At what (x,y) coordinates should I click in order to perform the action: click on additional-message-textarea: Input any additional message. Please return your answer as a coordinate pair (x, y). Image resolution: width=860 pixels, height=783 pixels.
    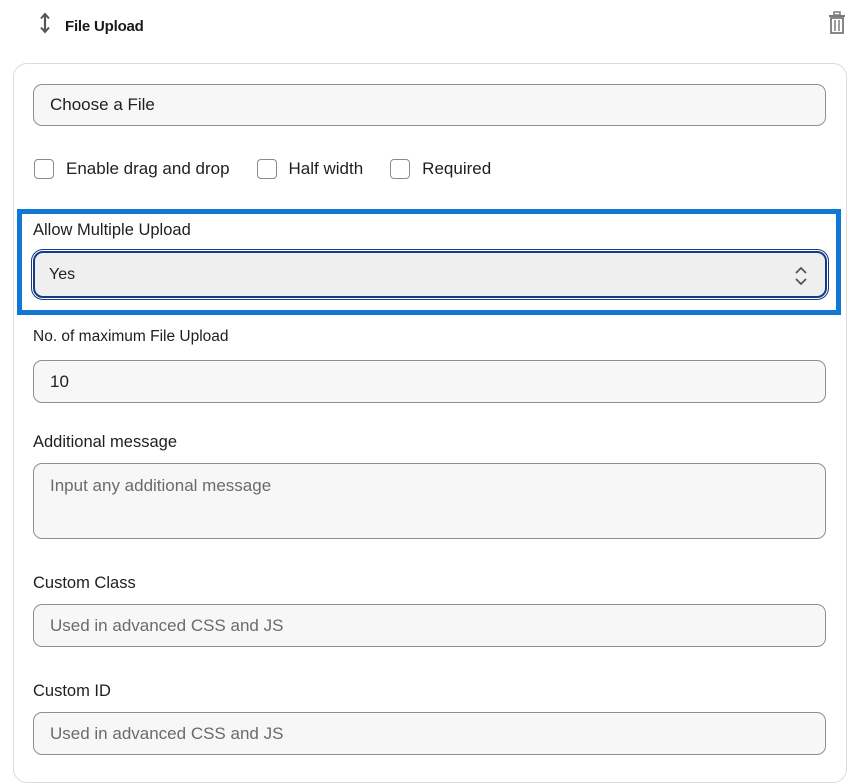
    Looking at the image, I should click on (429, 501).